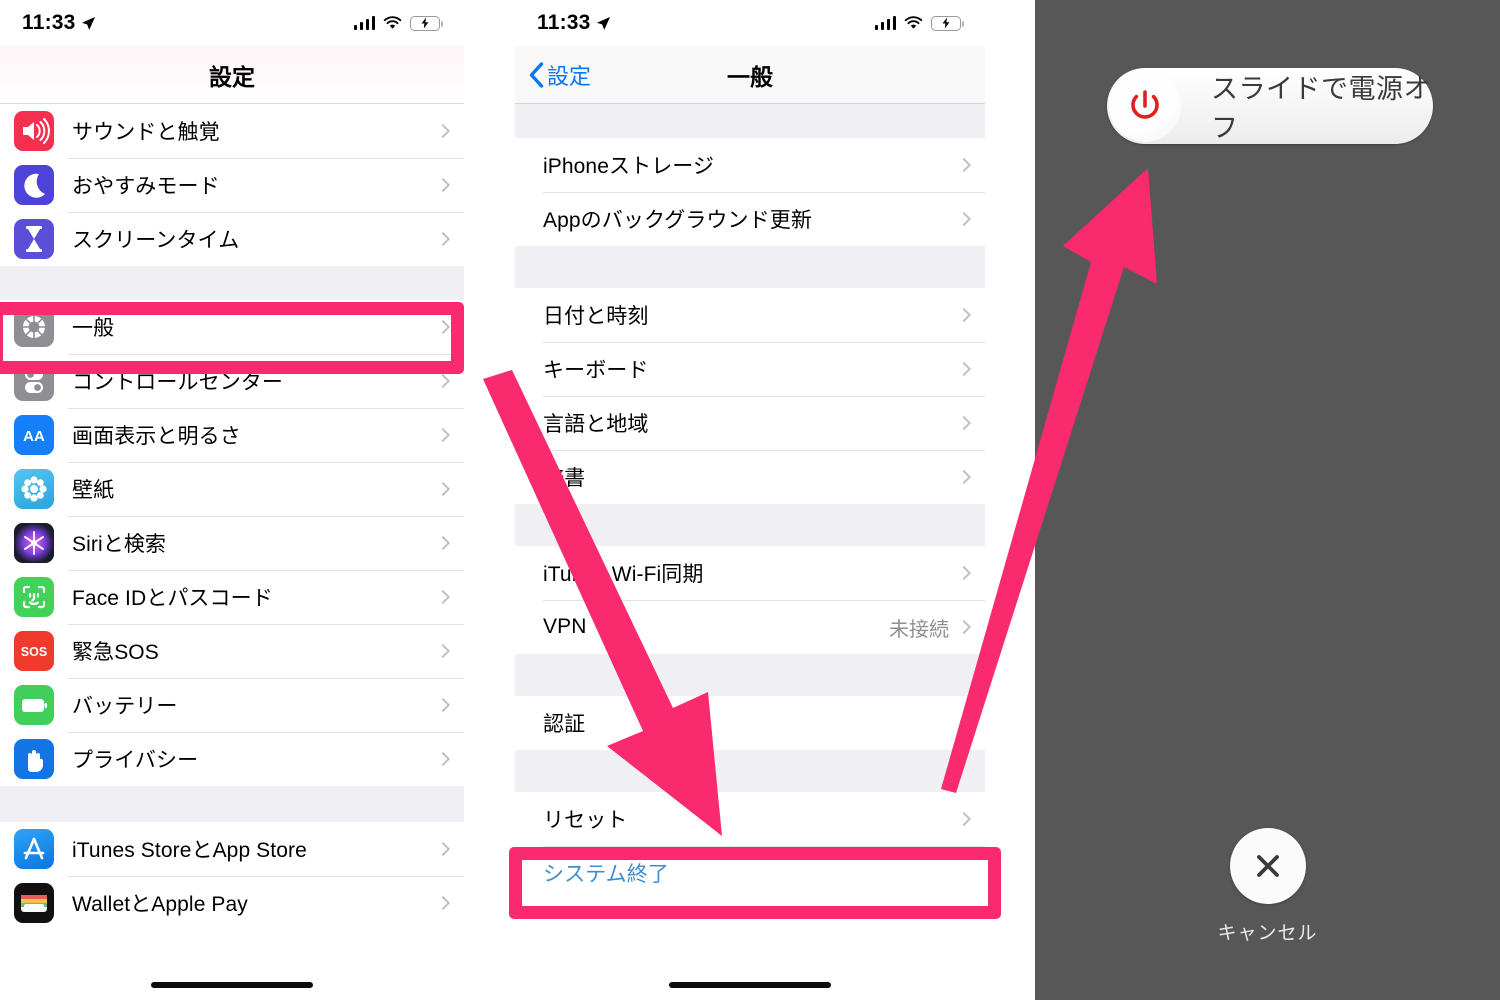 The image size is (1500, 1000). I want to click on cancel-circle, so click(1267, 866).